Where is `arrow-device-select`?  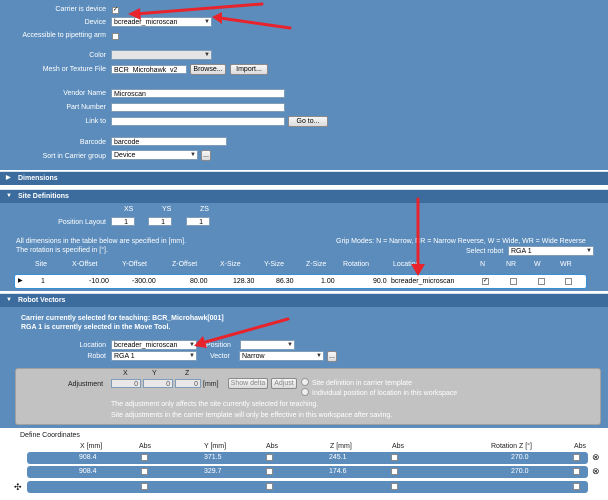 arrow-device-select is located at coordinates (255, 23).